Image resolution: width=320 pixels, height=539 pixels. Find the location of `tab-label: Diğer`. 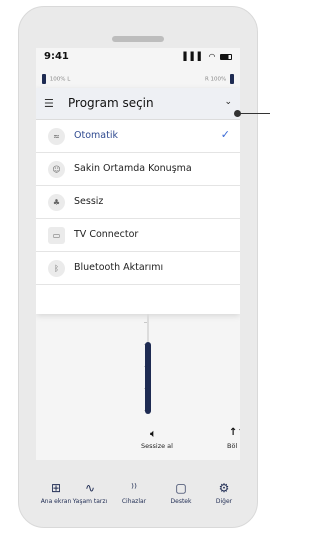

tab-label: Diğer is located at coordinates (224, 501).